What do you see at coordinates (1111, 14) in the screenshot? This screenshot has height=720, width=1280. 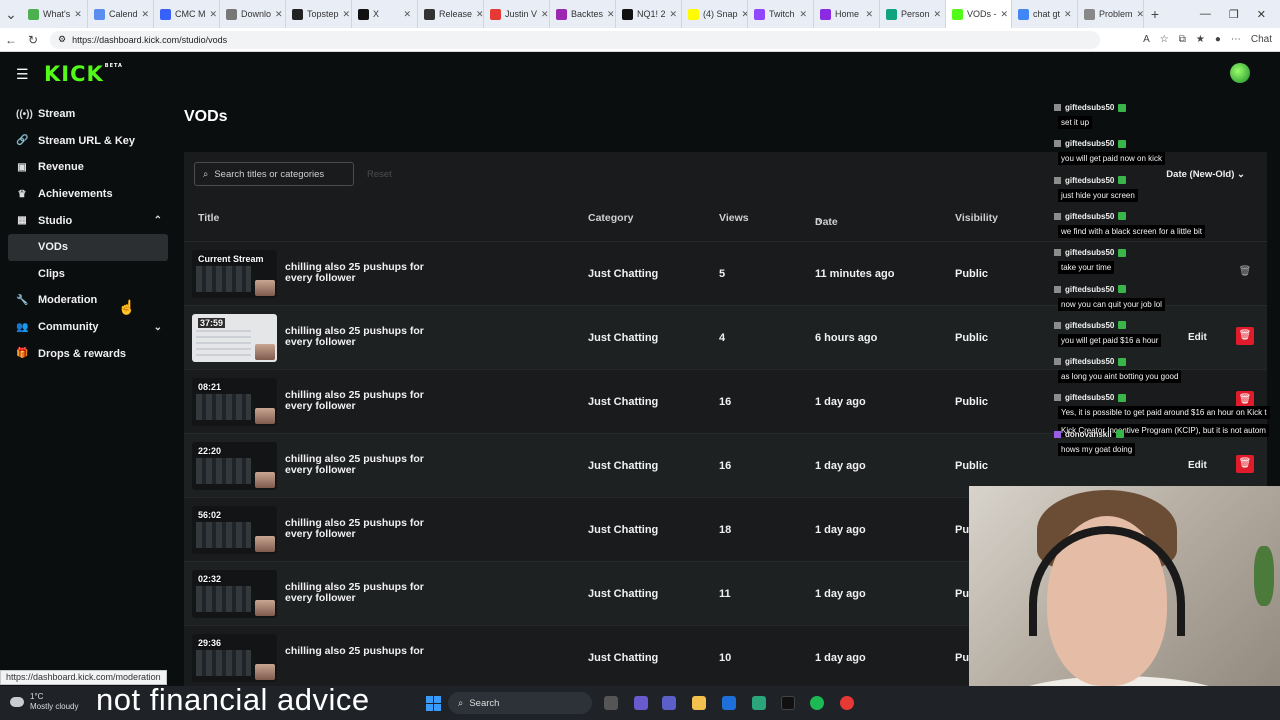 I see `browser-tab: Problem ✕` at bounding box center [1111, 14].